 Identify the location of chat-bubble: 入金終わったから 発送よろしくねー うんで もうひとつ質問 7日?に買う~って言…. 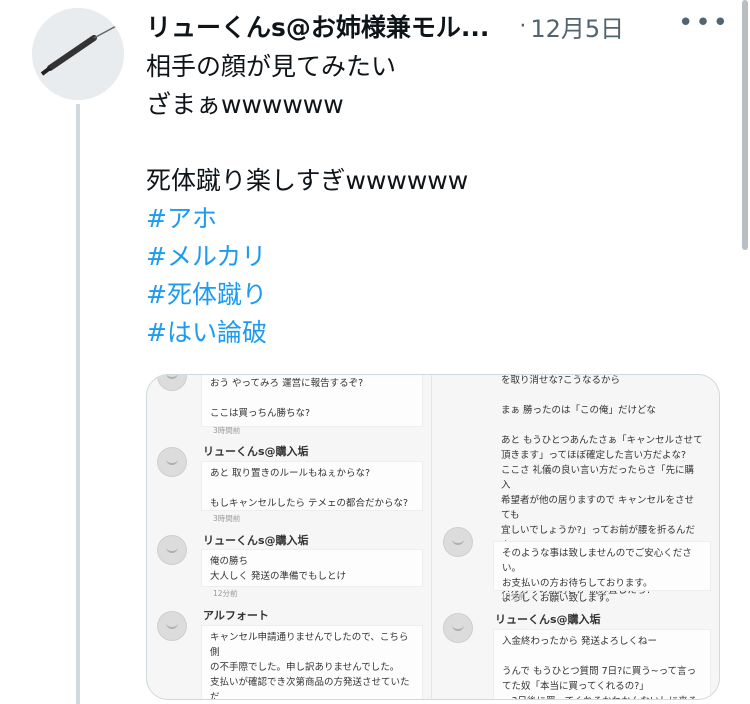
(602, 664).